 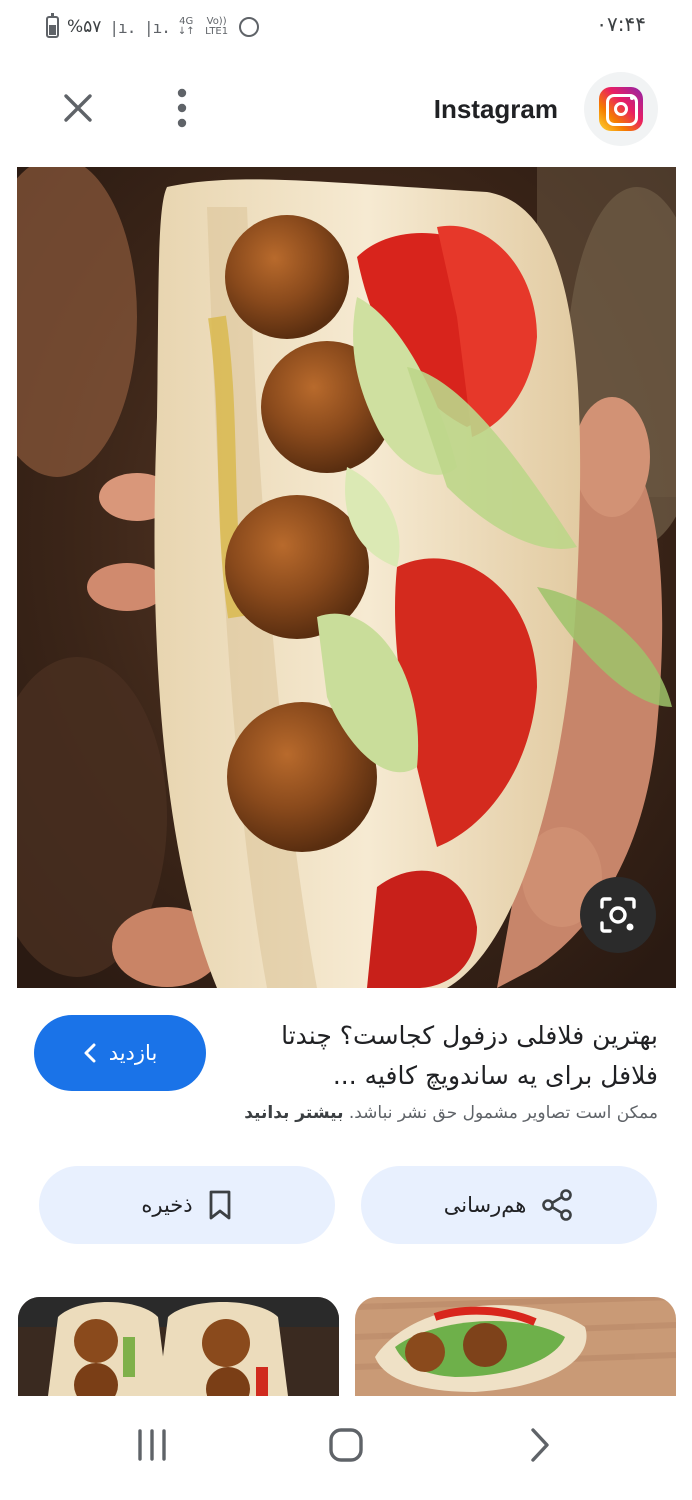 I want to click on signal-icon: |ı. |ı., so click(x=139, y=27).